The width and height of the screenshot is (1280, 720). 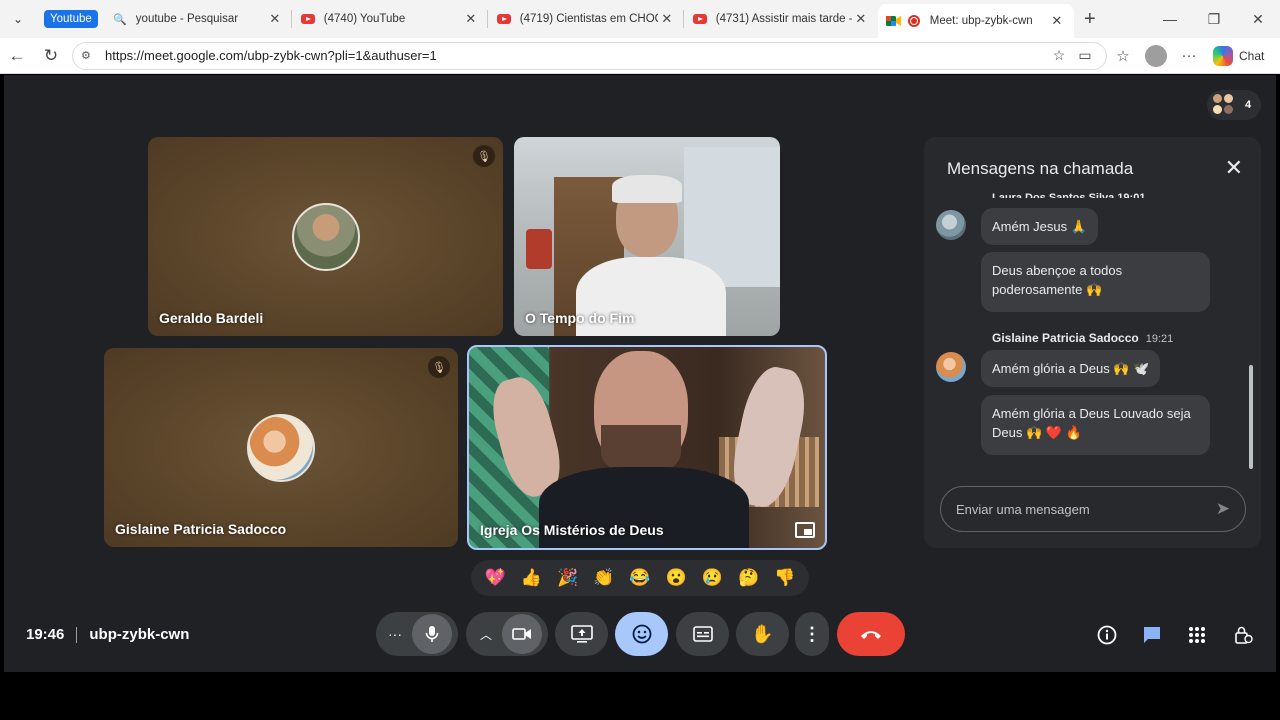 What do you see at coordinates (1223, 509) in the screenshot?
I see `send-icon: ➤` at bounding box center [1223, 509].